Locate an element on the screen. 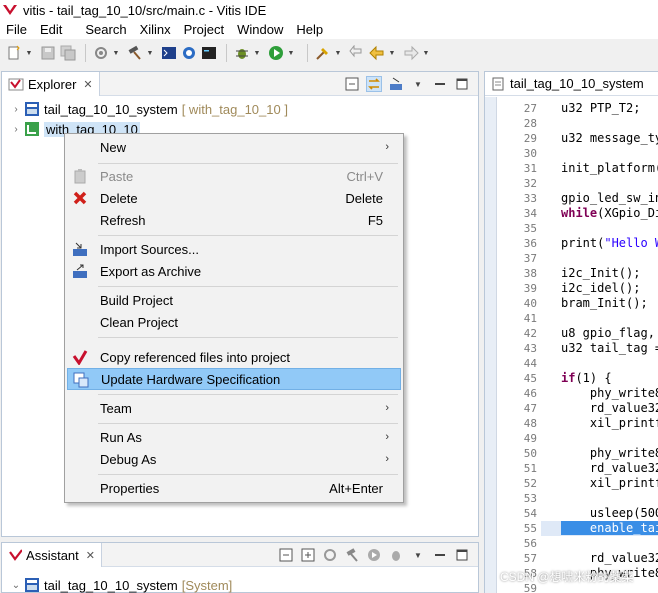  line-number: 52 is located at coordinates (530, 483).